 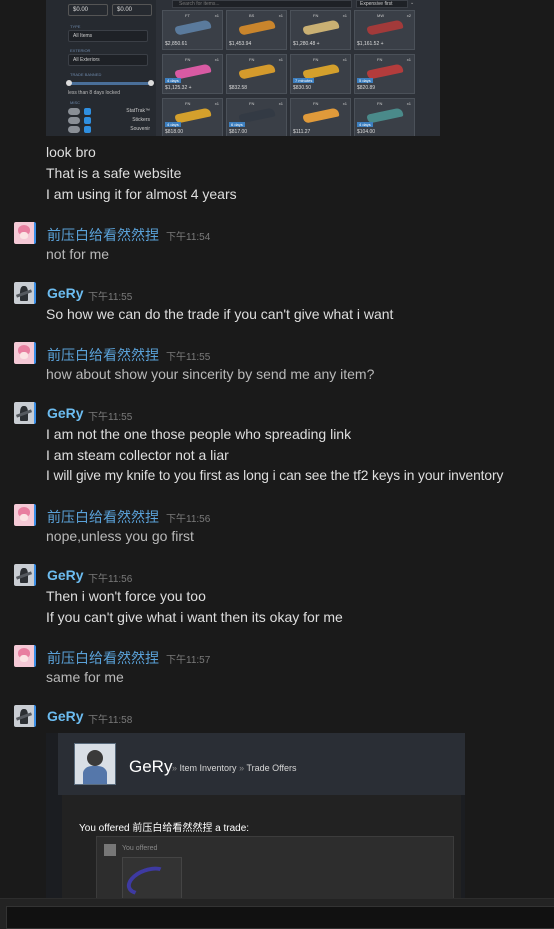 I want to click on type-select: All Items, so click(x=108, y=36).